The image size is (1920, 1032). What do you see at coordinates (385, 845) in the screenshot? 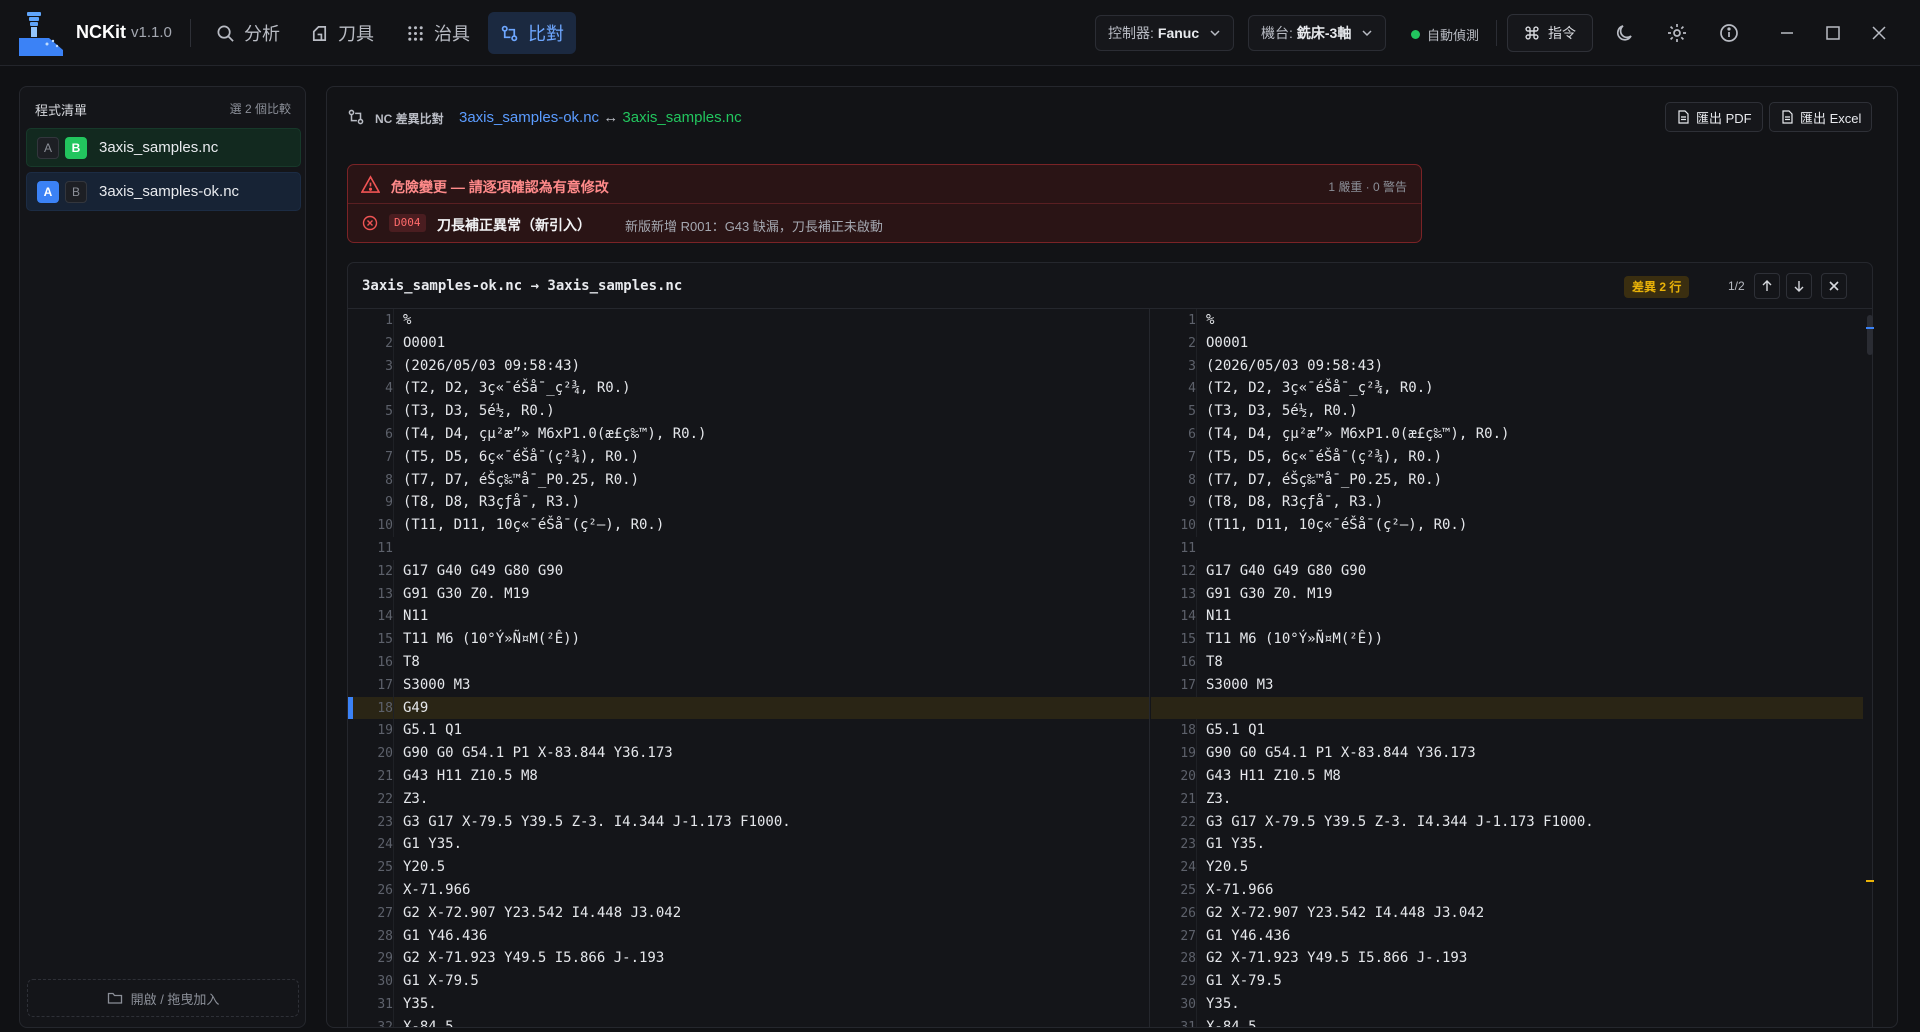
I see `line-number: 24` at bounding box center [385, 845].